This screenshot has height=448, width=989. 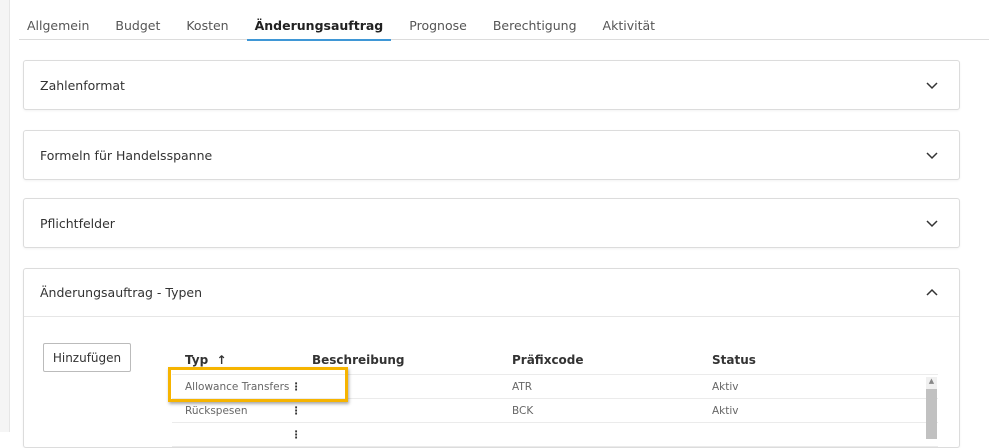 What do you see at coordinates (555, 435) in the screenshot?
I see `table-row: ⋮` at bounding box center [555, 435].